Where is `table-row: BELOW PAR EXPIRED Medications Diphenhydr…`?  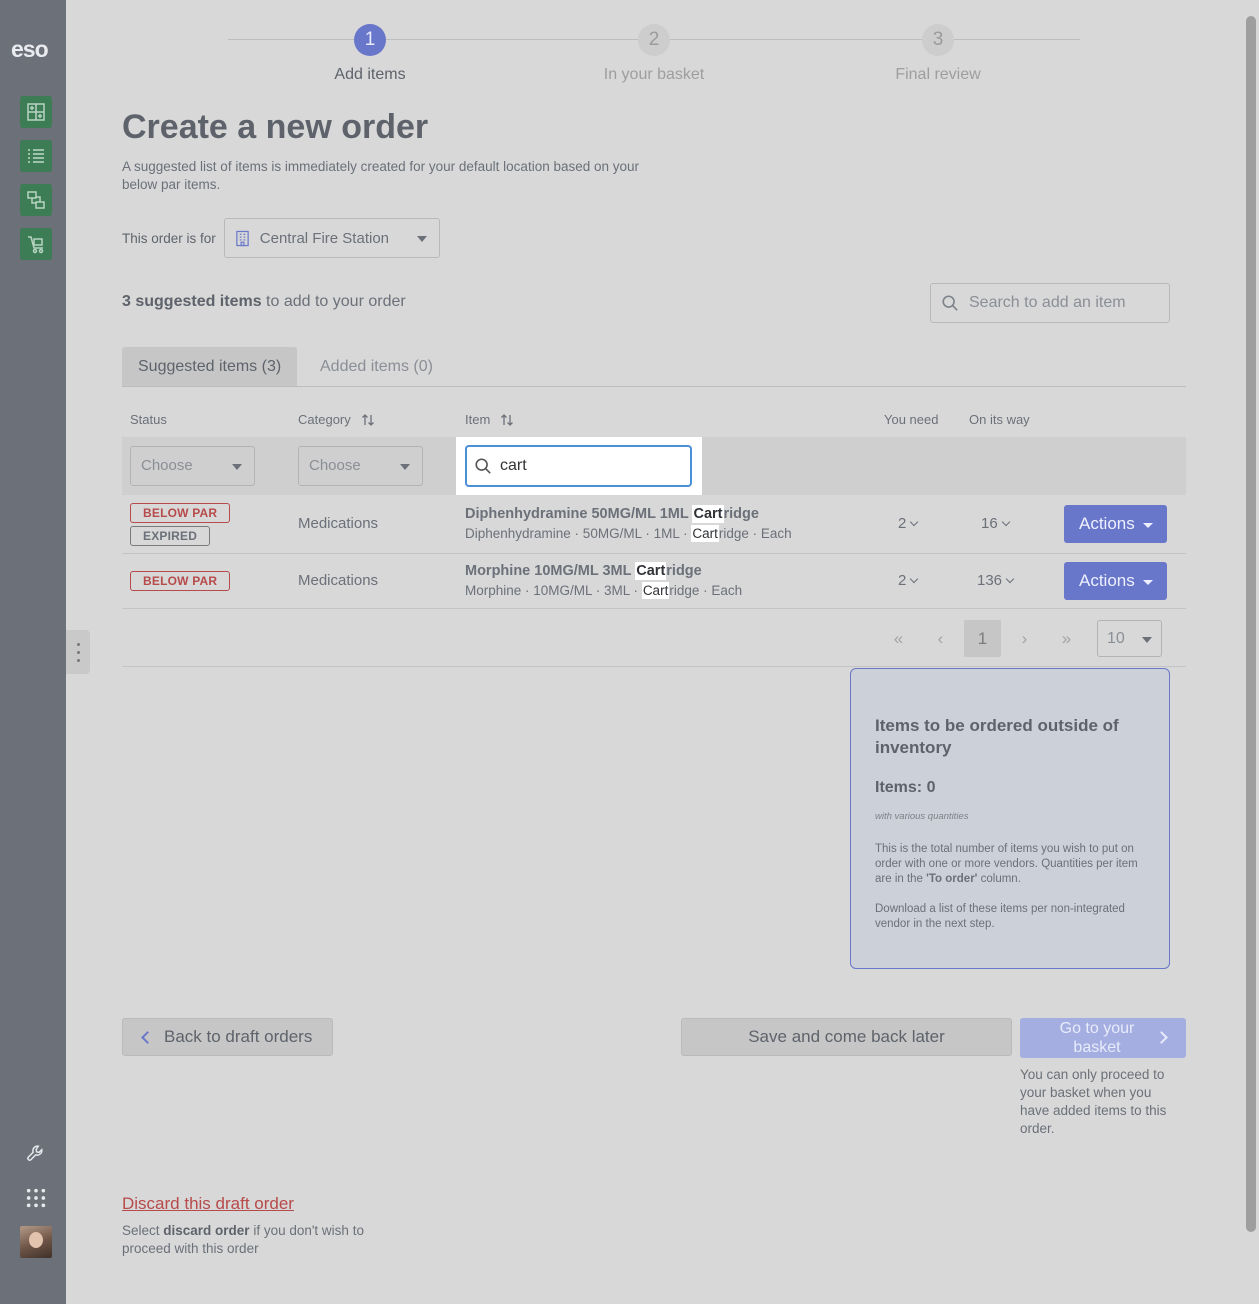 table-row: BELOW PAR EXPIRED Medications Diphenhydr… is located at coordinates (654, 524).